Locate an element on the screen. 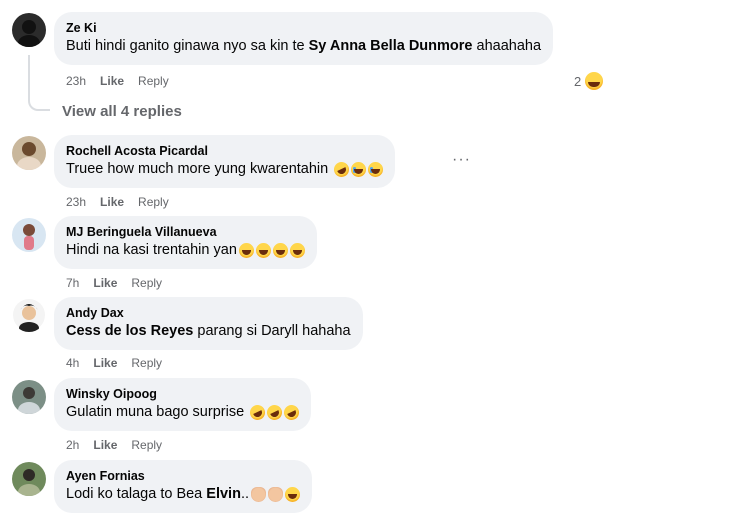  reply-thread-connector is located at coordinates (39, 83).